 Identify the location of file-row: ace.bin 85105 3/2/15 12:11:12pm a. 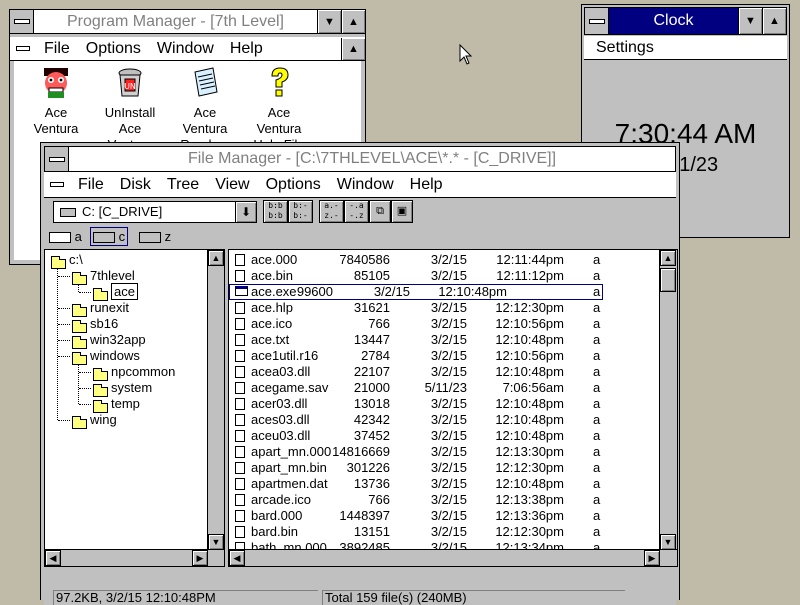
(444, 276).